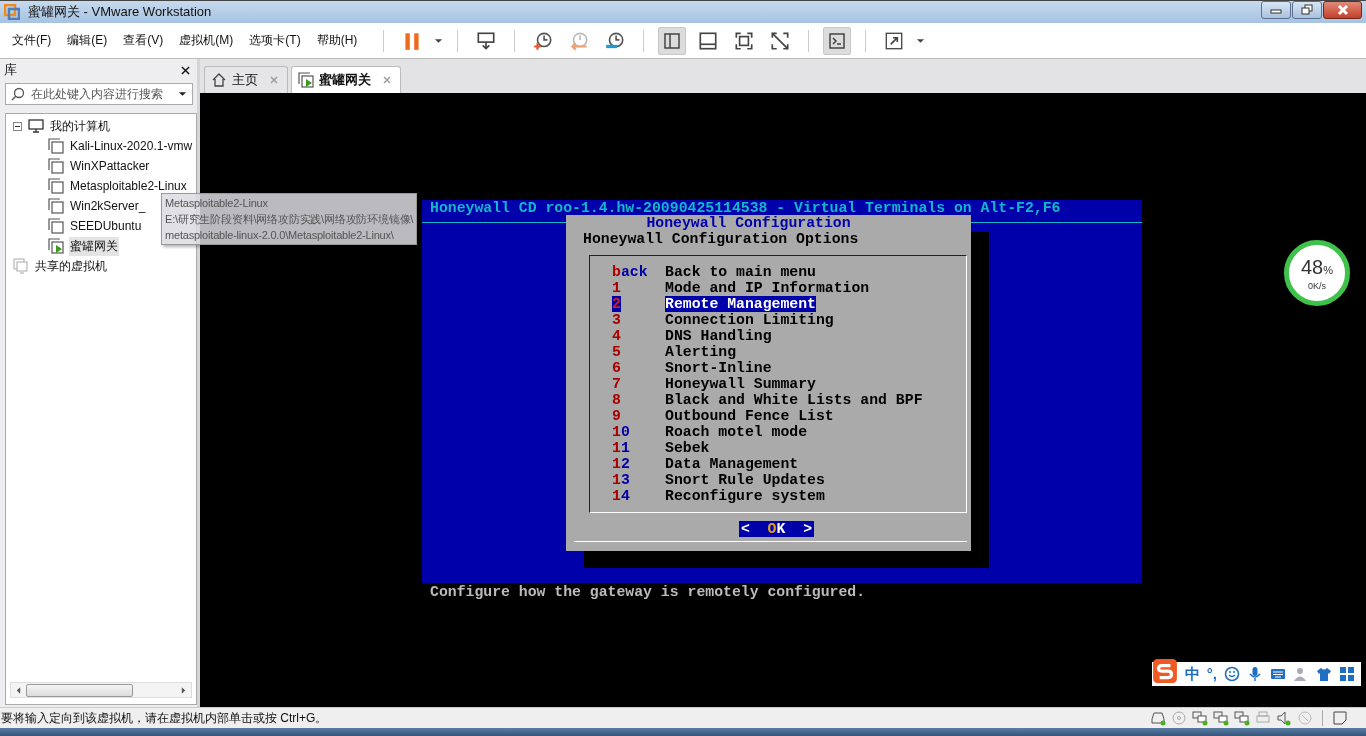  Describe the element at coordinates (789, 464) in the screenshot. I see `menu-option: 12 Data Management` at that location.